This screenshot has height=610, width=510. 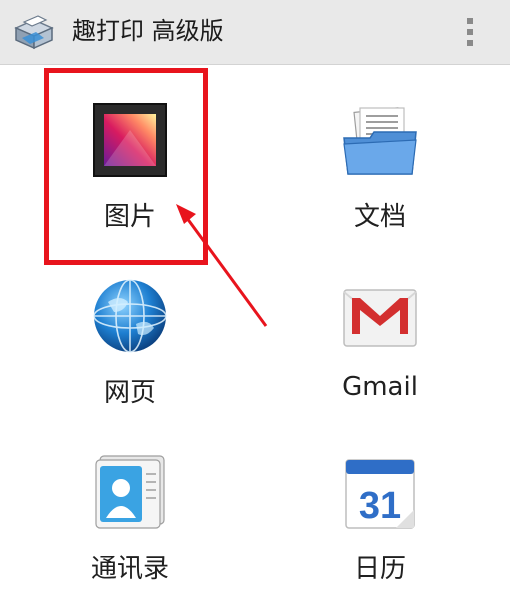 I want to click on action-bar: 趣打印 高级版, so click(x=255, y=32).